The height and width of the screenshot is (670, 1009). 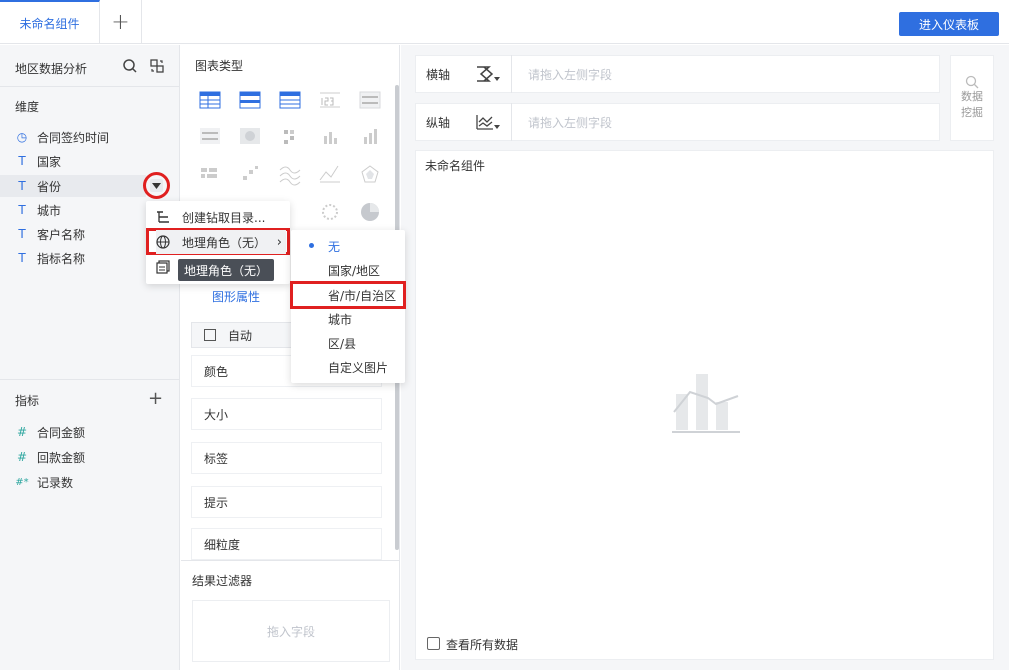 What do you see at coordinates (49, 186) in the screenshot?
I see `dimension-label: 省份` at bounding box center [49, 186].